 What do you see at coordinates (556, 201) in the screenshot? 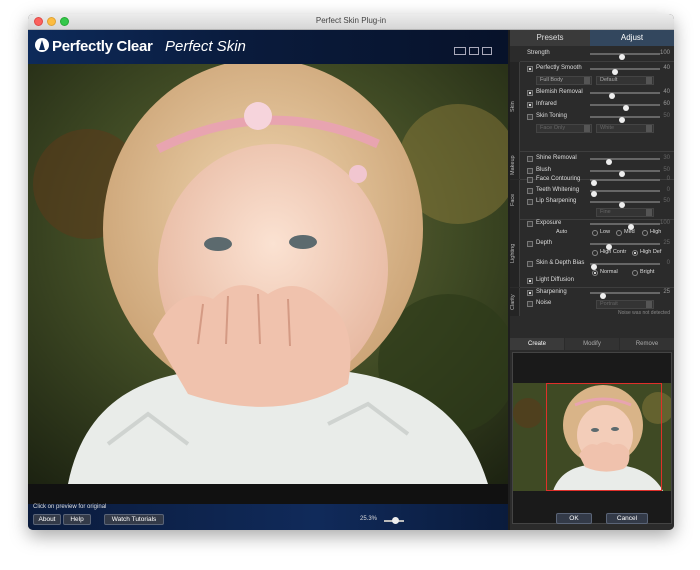
I see `lip-sharpening-label: Lip Sharpening` at bounding box center [556, 201].